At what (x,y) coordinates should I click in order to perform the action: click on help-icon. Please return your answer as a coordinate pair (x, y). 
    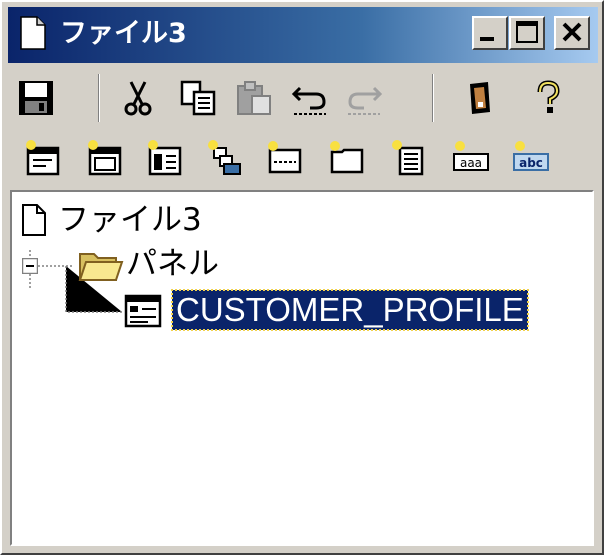
    Looking at the image, I should click on (548, 98).